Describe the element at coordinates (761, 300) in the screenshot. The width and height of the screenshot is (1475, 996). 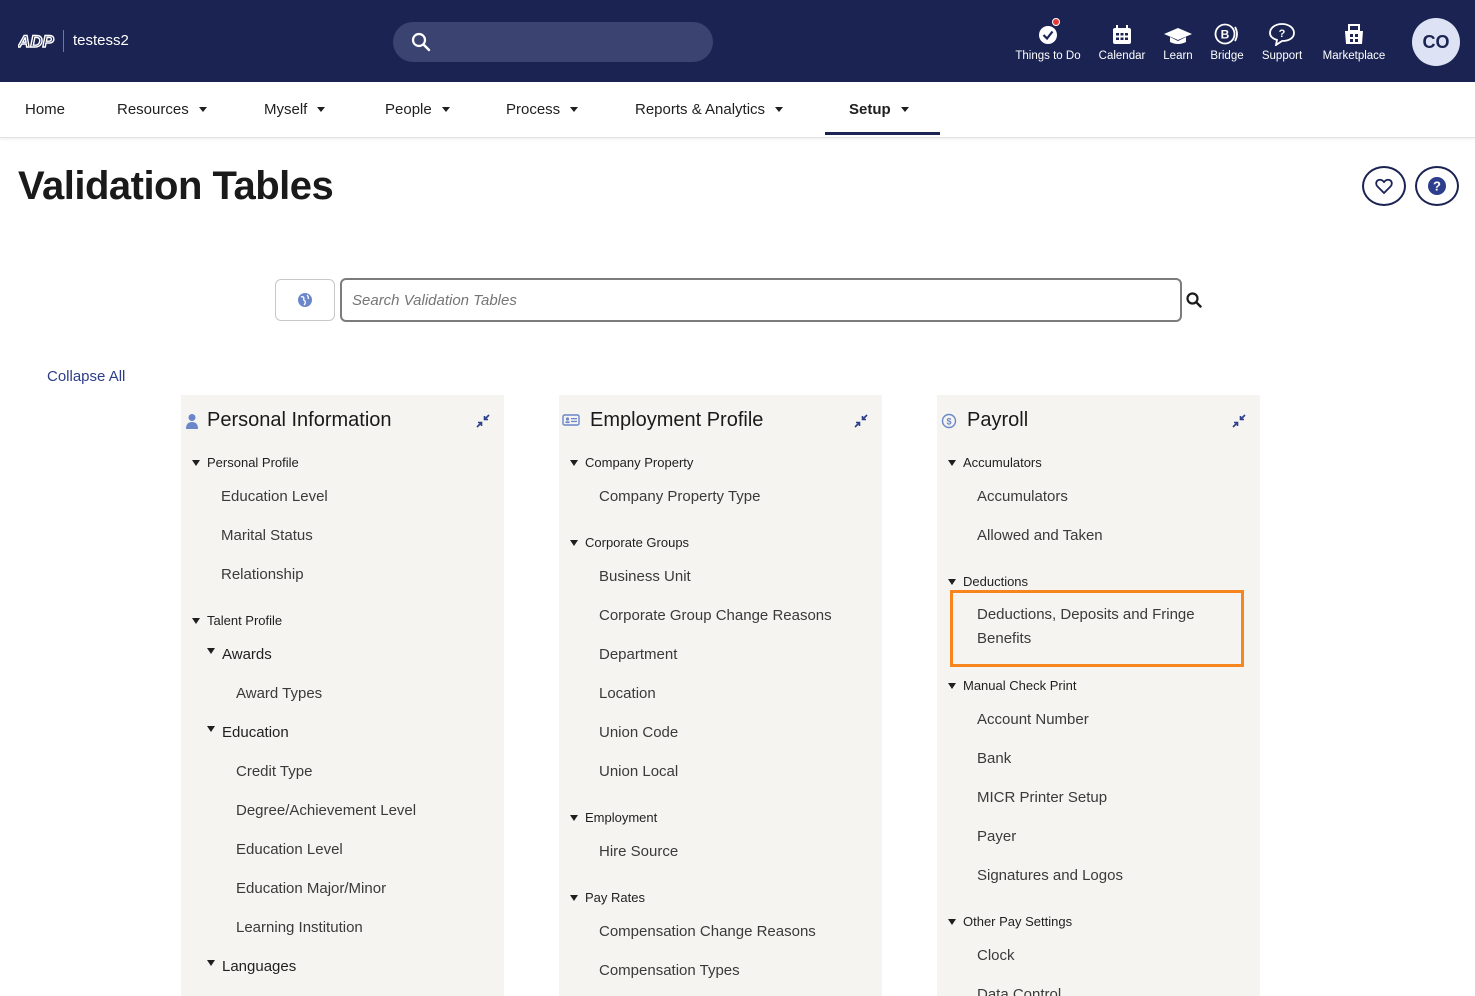
I see `validation-tables-search-input` at that location.